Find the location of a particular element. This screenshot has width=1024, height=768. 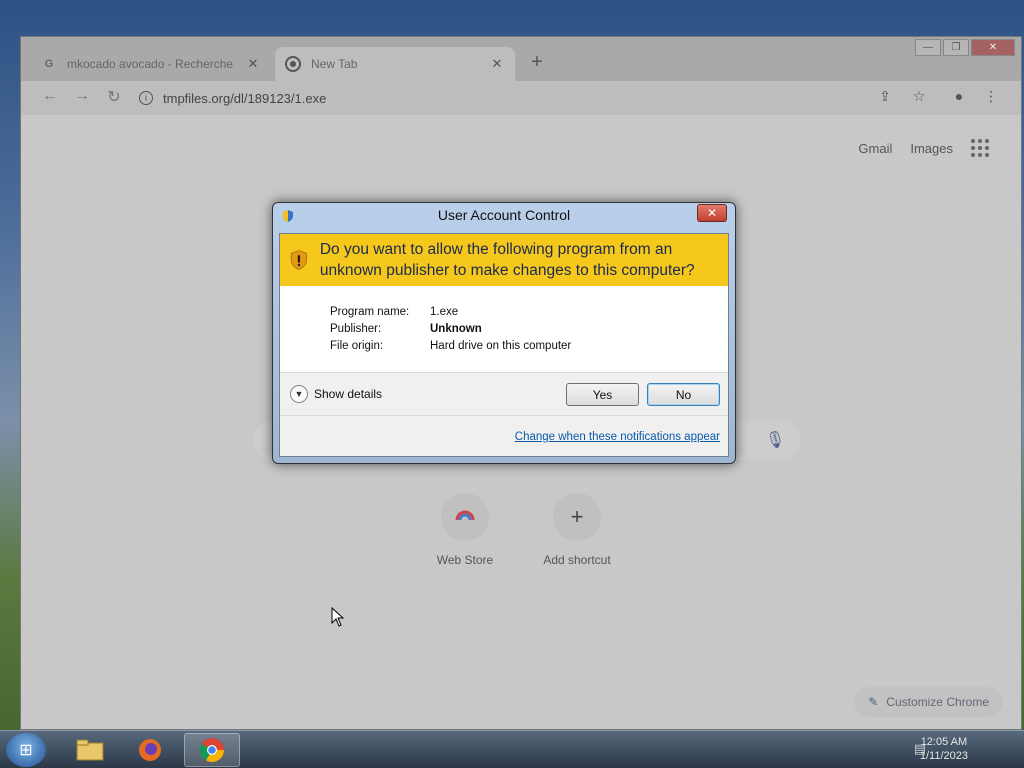

tab-label: mkocado avocado - Recherche is located at coordinates (150, 64).